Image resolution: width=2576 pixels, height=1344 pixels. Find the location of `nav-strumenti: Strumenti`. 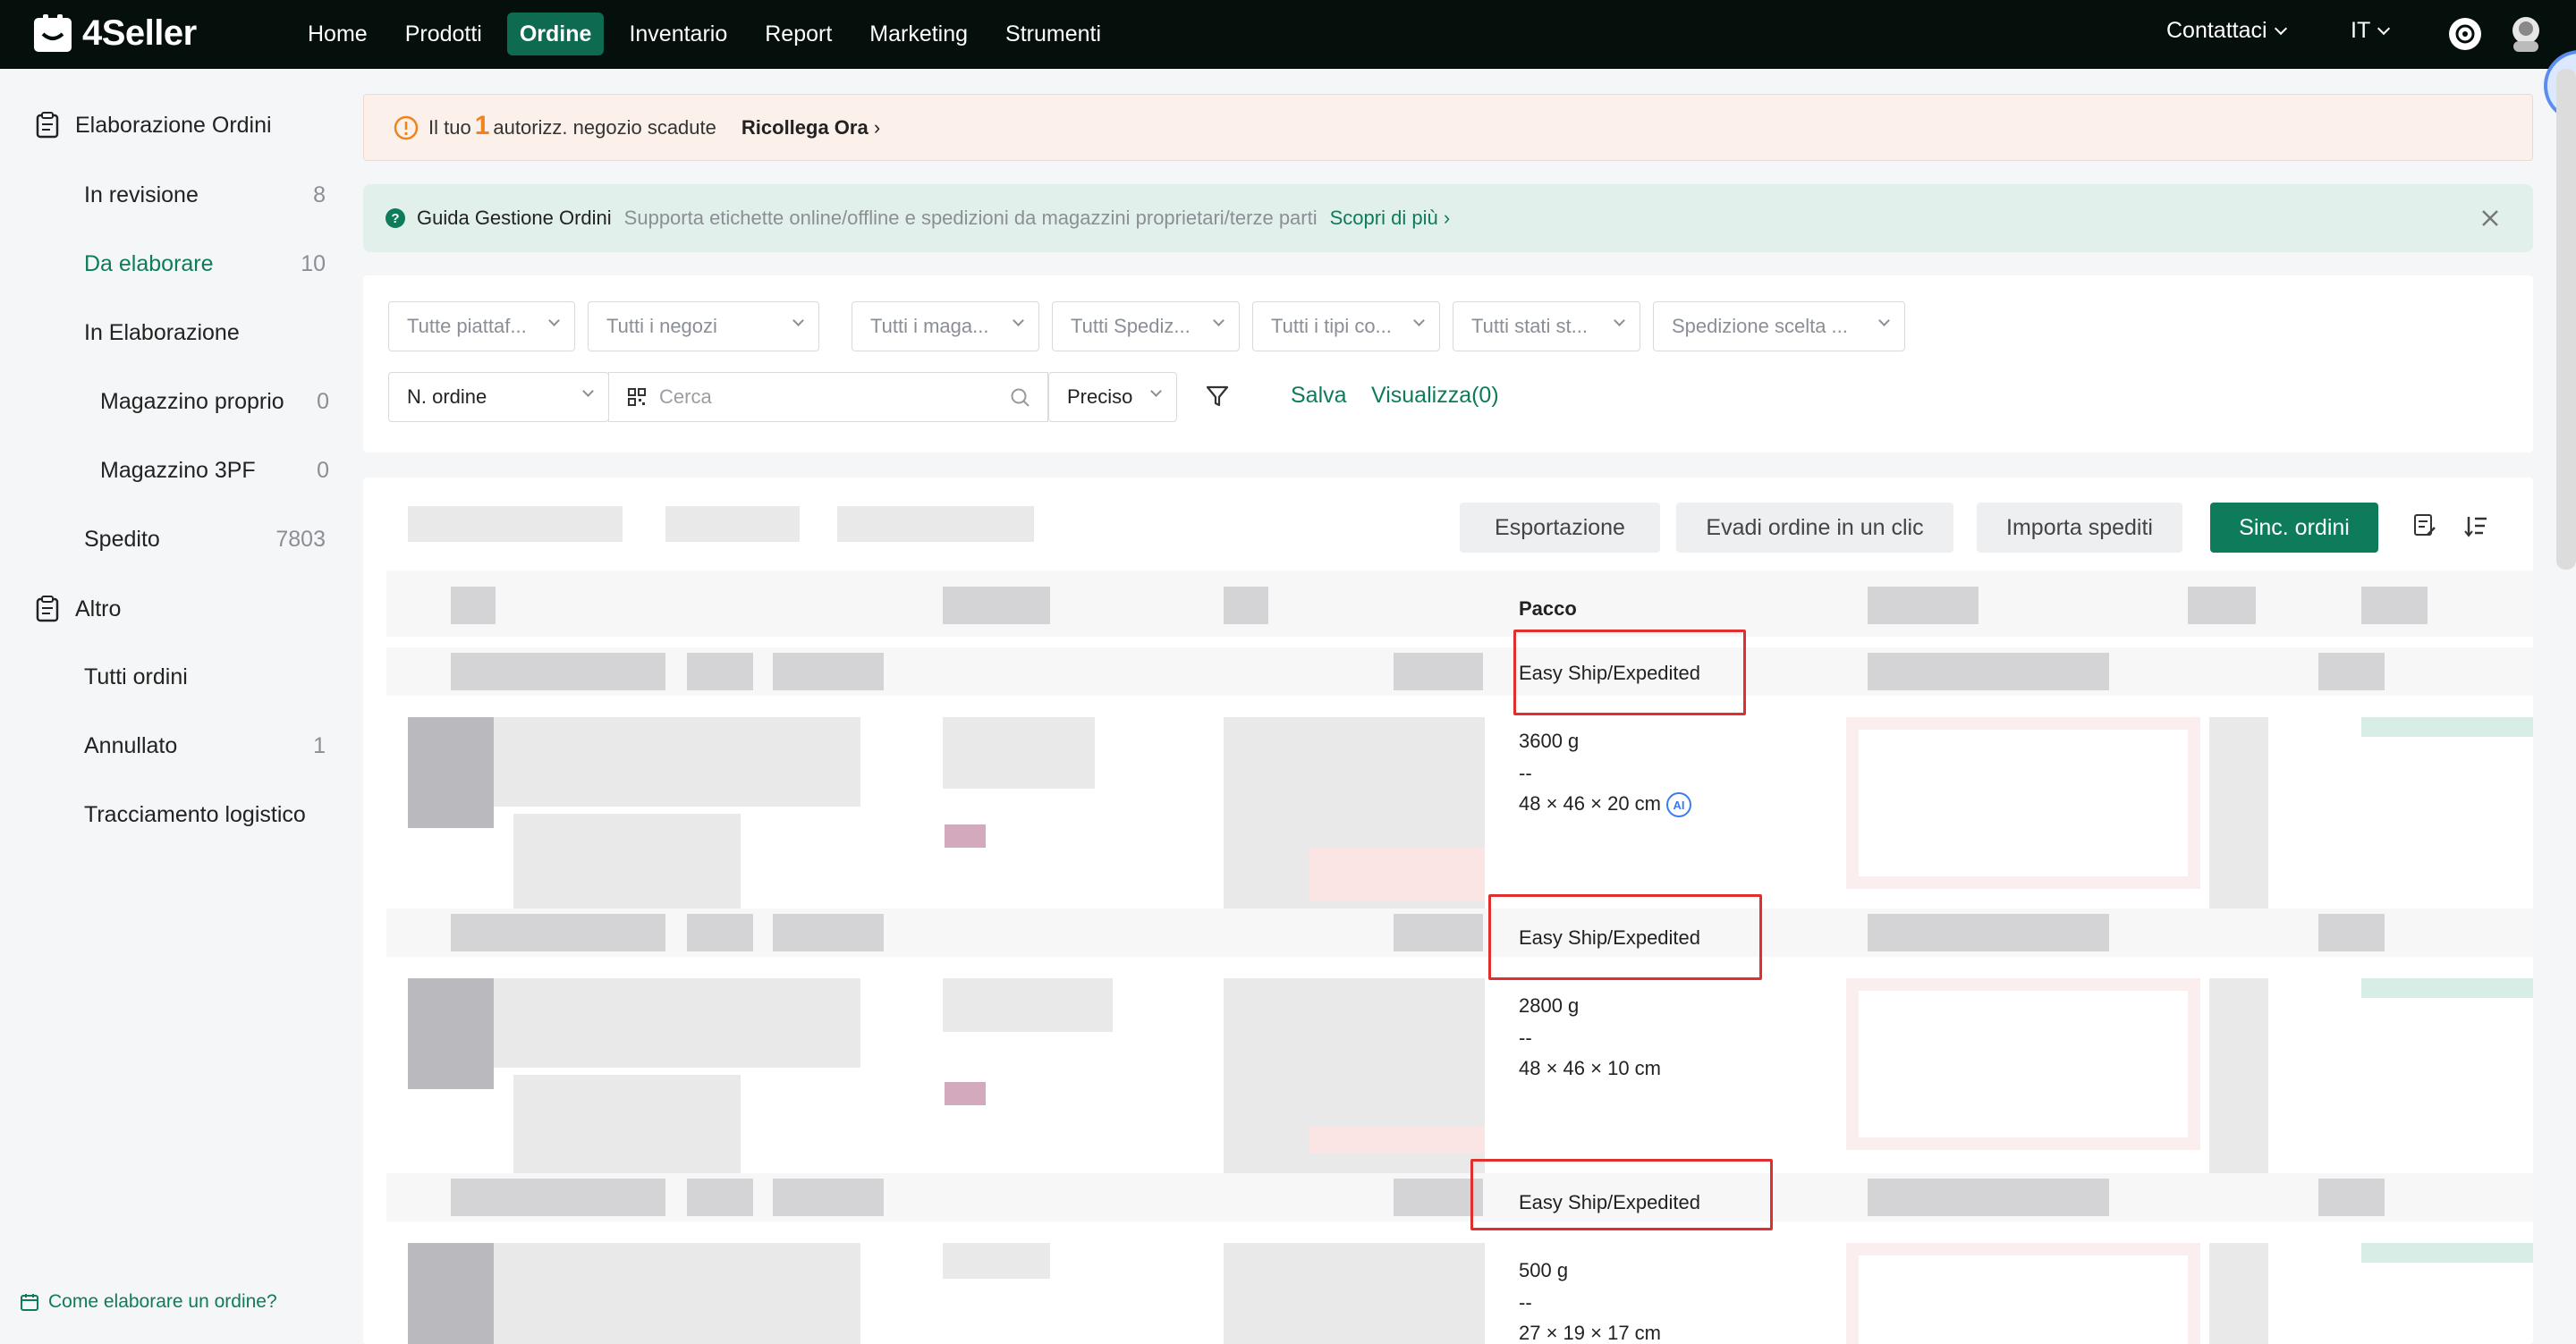

nav-strumenti: Strumenti is located at coordinates (1053, 34).